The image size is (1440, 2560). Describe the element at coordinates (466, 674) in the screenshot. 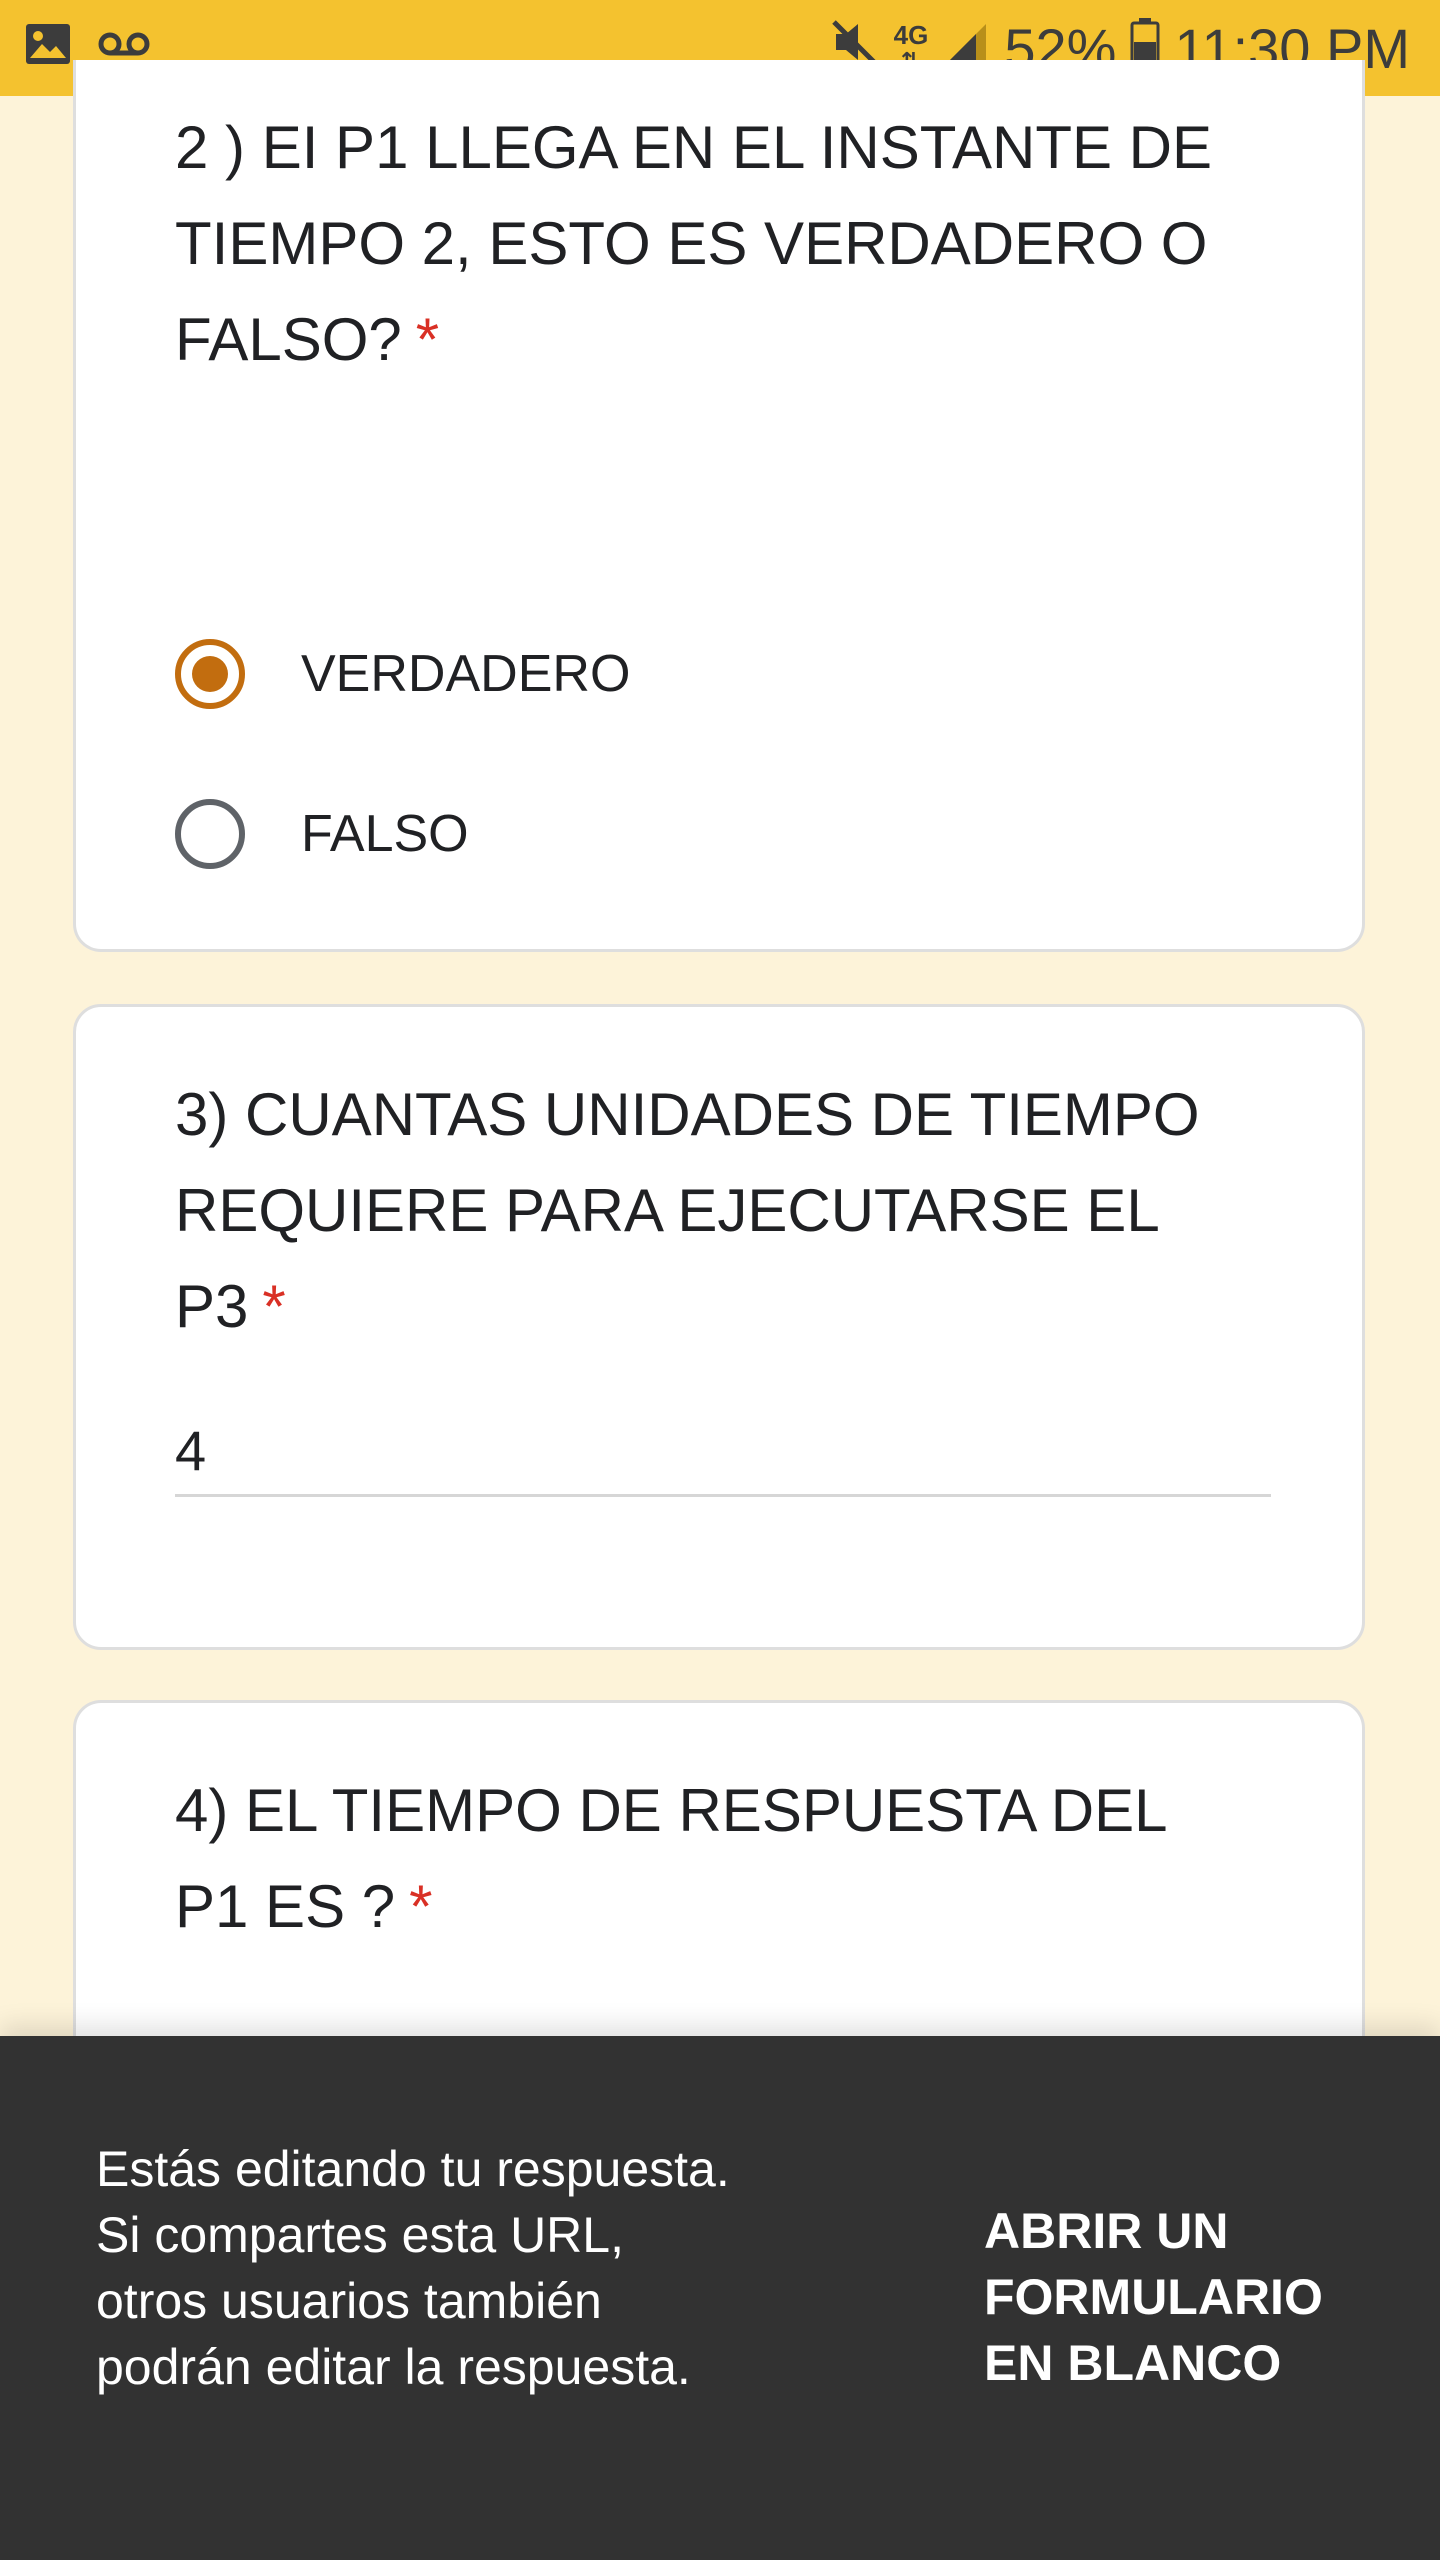

I see `option-label: VERDADERO` at that location.